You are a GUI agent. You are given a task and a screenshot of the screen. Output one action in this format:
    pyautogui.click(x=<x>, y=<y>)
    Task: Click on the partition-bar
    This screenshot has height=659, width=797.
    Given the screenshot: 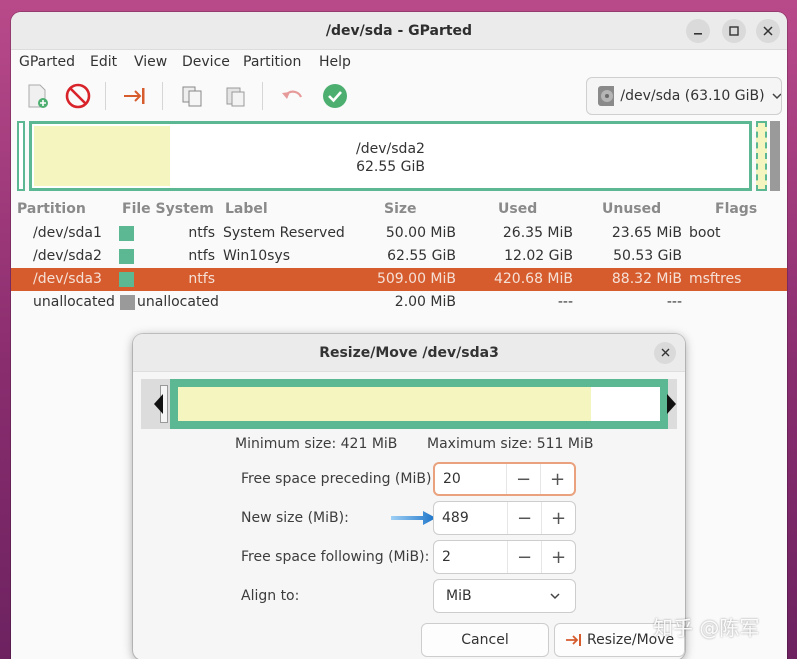 What is the action you would take?
    pyautogui.click(x=419, y=404)
    